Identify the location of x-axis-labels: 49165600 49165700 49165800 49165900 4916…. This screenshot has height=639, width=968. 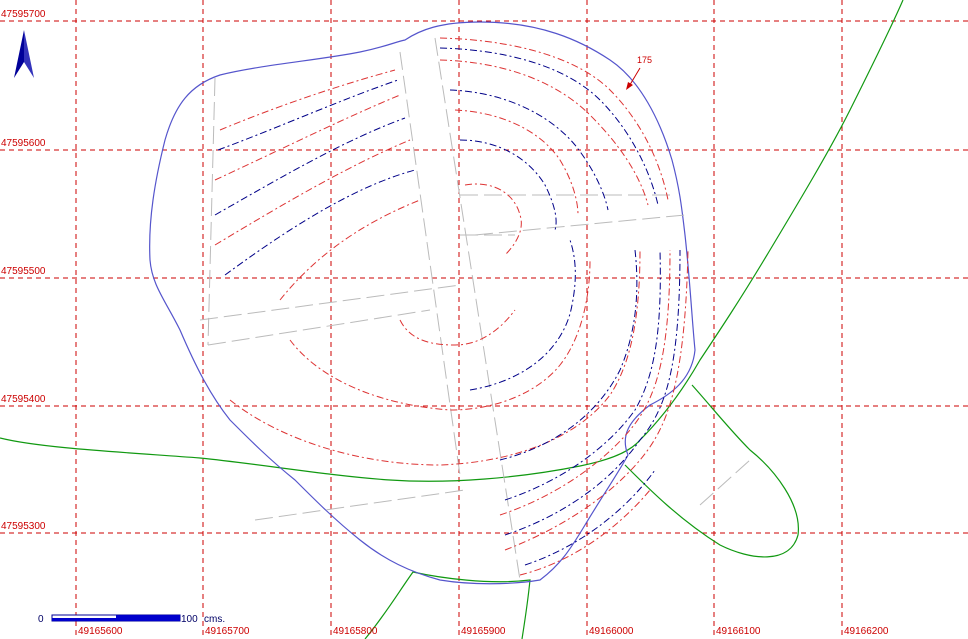
(483, 631).